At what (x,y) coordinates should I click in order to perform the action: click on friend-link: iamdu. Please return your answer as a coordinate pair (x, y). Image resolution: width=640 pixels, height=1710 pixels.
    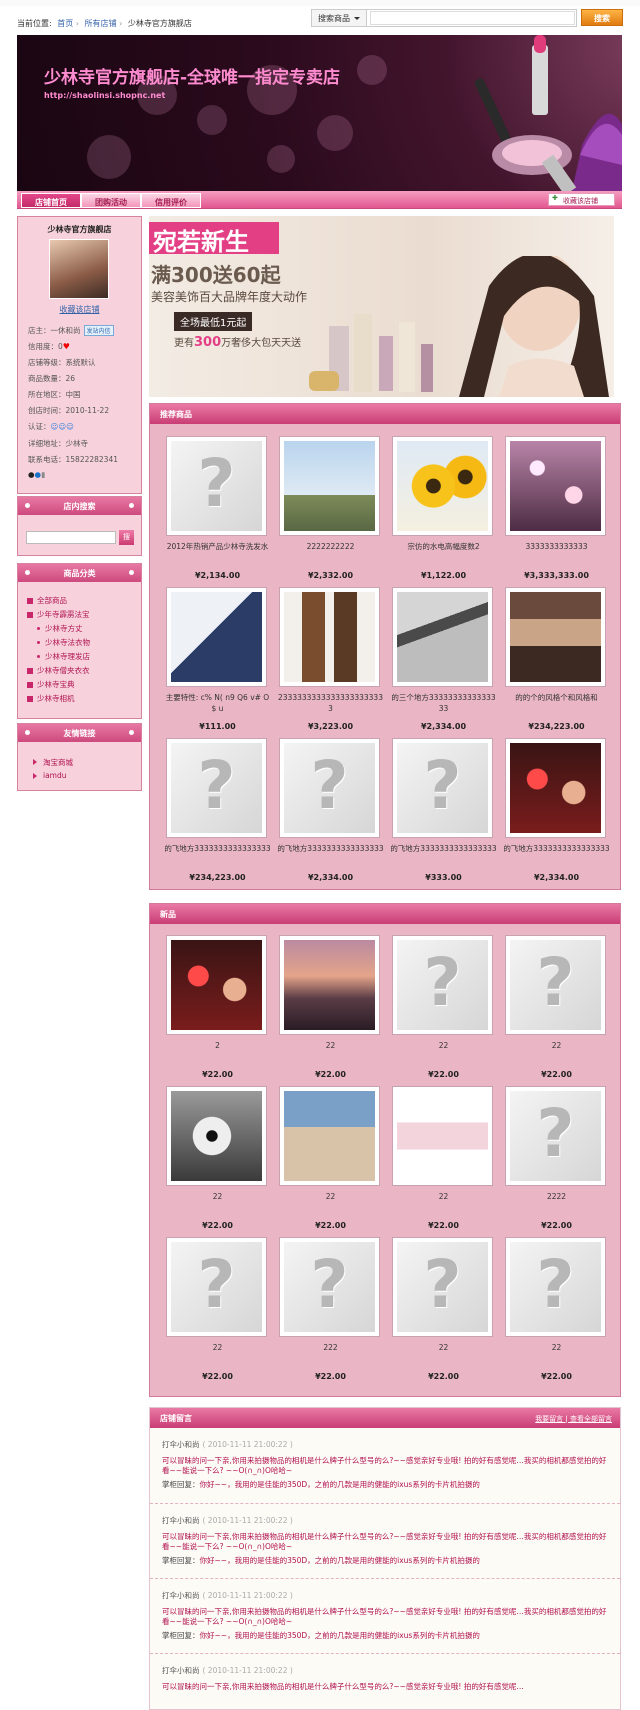
    Looking at the image, I should click on (84, 778).